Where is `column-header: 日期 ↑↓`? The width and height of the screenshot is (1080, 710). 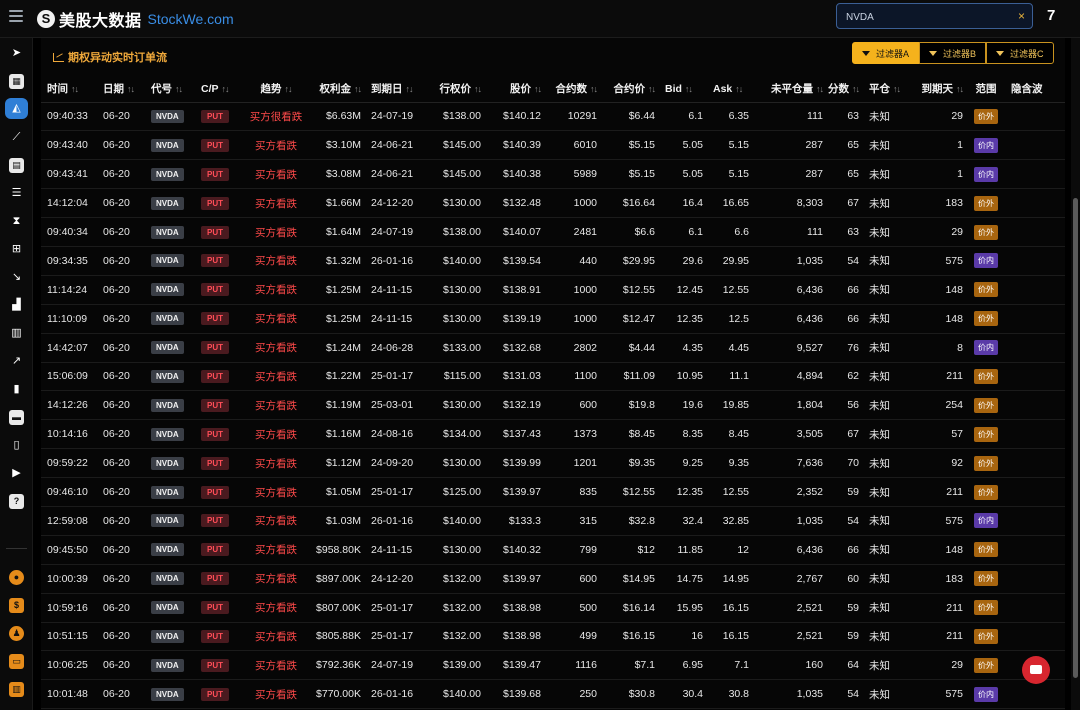 column-header: 日期 ↑↓ is located at coordinates (121, 89).